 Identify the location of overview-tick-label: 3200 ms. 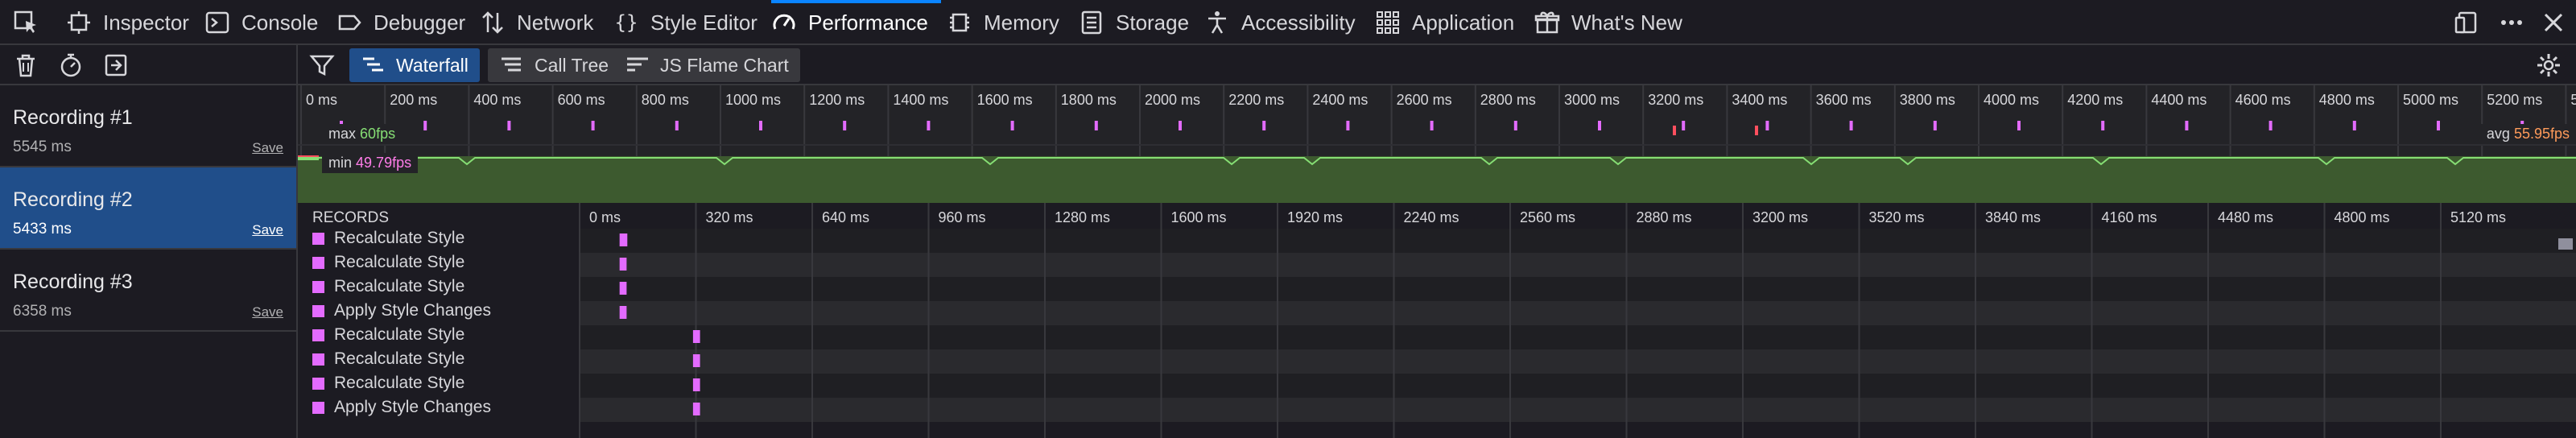
(1675, 100).